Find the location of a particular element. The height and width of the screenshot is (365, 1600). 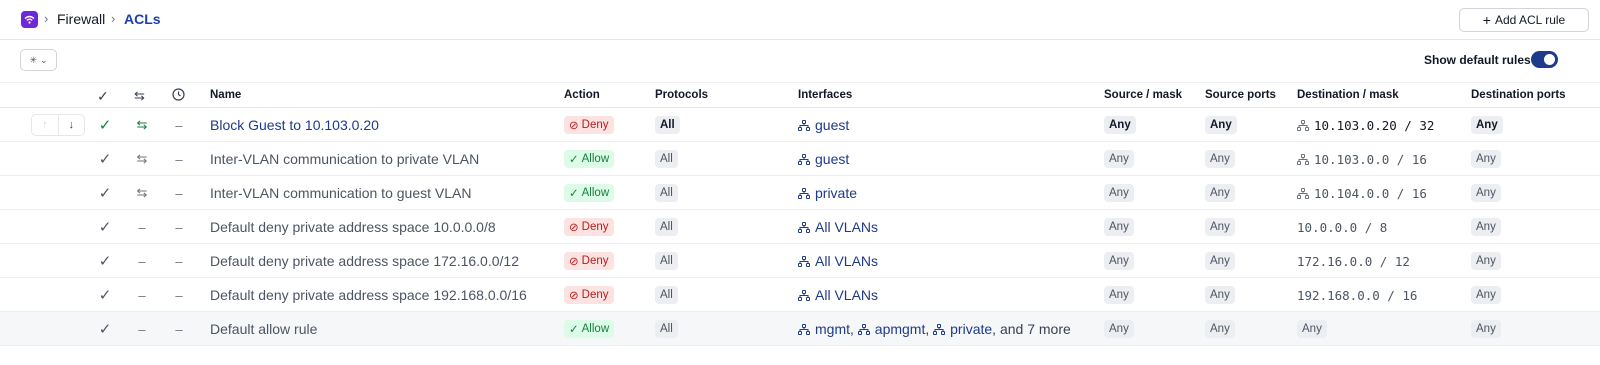

rule-name: Inter-VLAN communication to private VLAN is located at coordinates (344, 159).